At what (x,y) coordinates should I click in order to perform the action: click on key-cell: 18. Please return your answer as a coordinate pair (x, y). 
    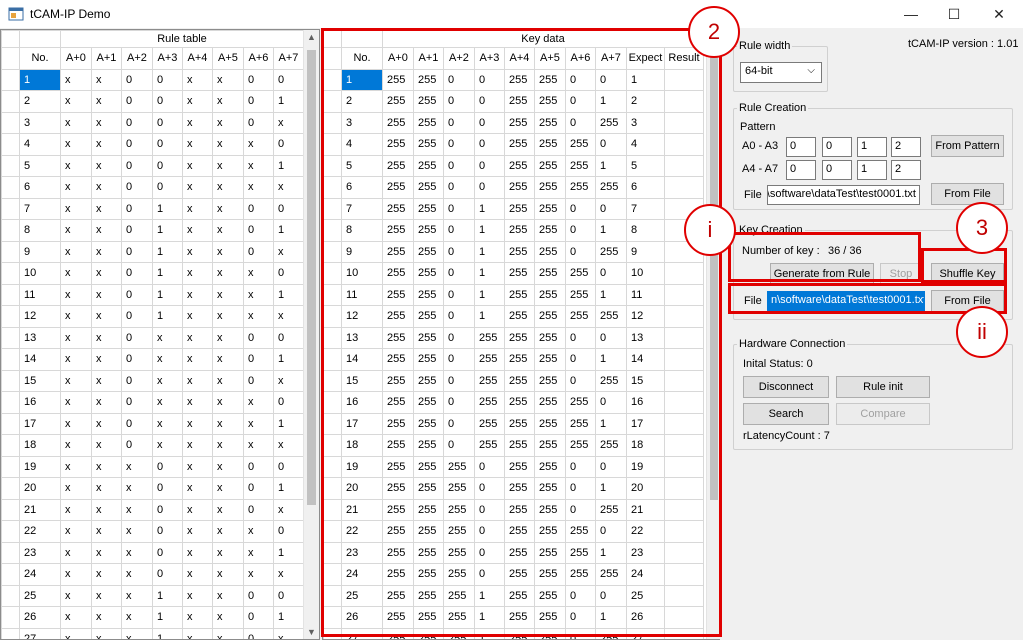
    Looking at the image, I should click on (362, 445).